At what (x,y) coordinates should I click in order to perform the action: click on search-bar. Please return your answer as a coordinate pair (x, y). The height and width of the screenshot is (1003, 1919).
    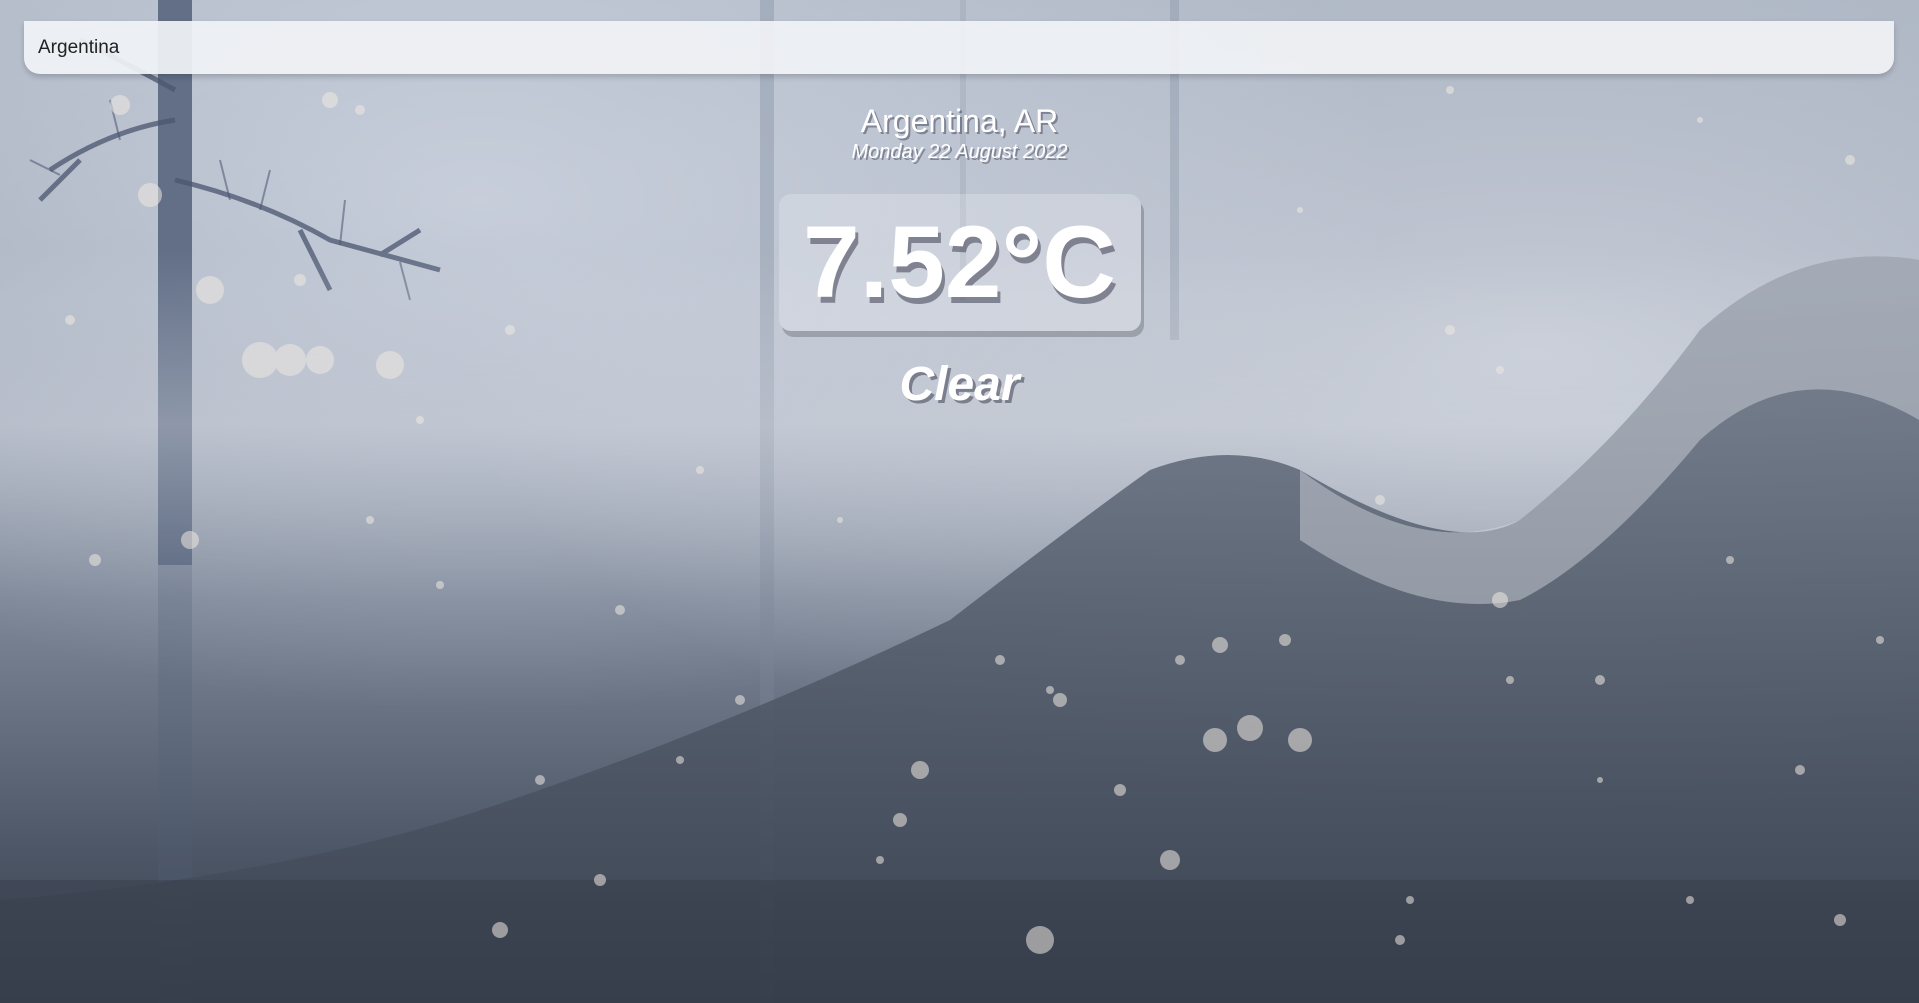
    Looking at the image, I should click on (959, 47).